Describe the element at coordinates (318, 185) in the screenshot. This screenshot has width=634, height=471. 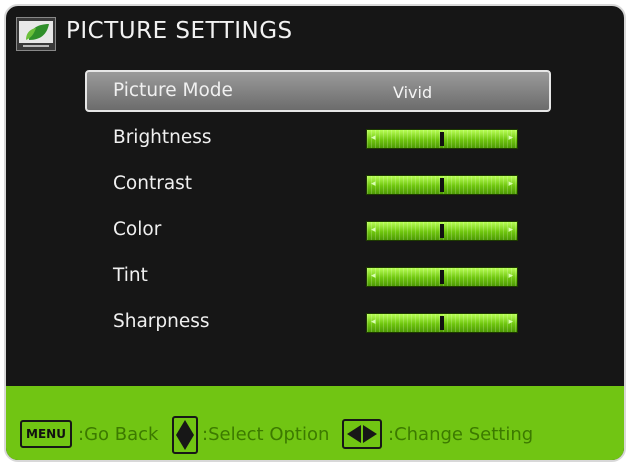
I see `menu-row-contrast: Contrast ◂ ▸` at that location.